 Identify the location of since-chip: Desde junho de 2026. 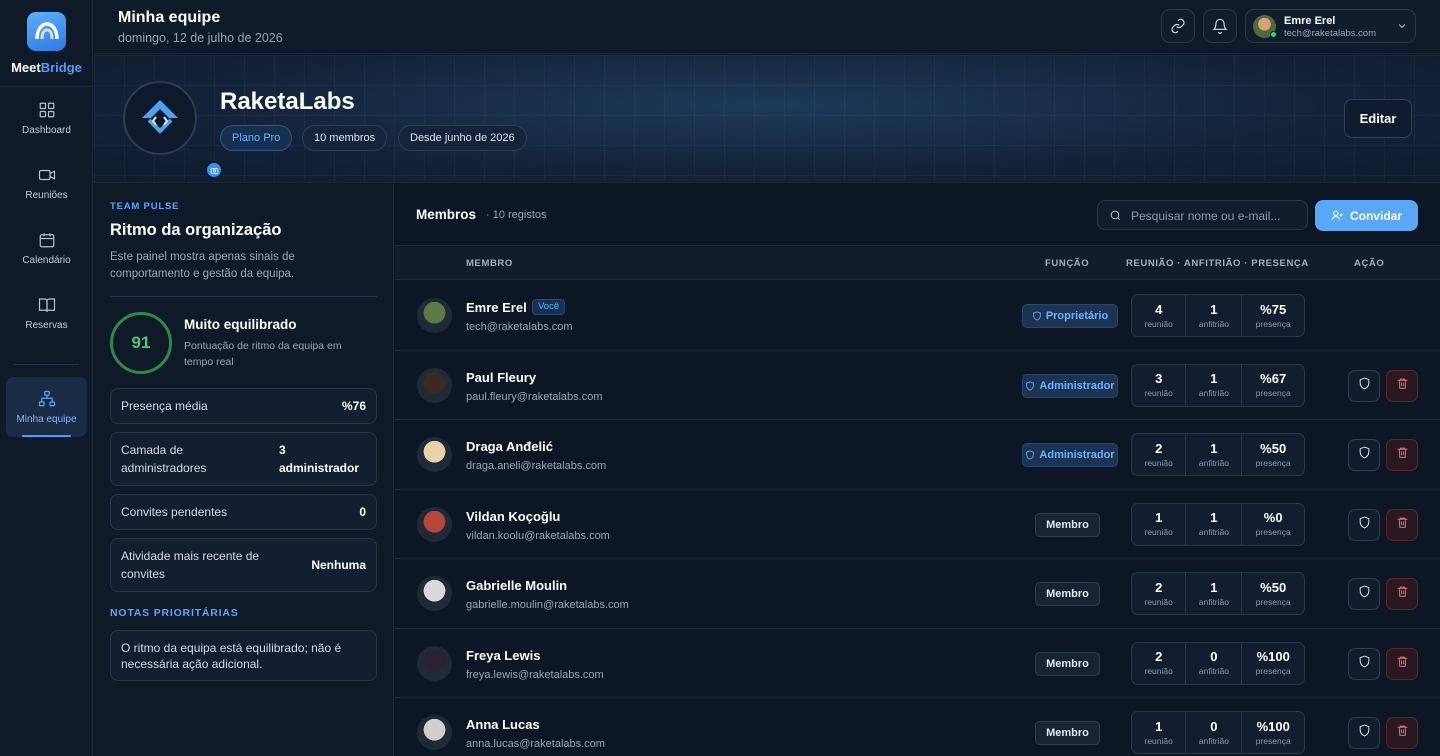
(462, 138).